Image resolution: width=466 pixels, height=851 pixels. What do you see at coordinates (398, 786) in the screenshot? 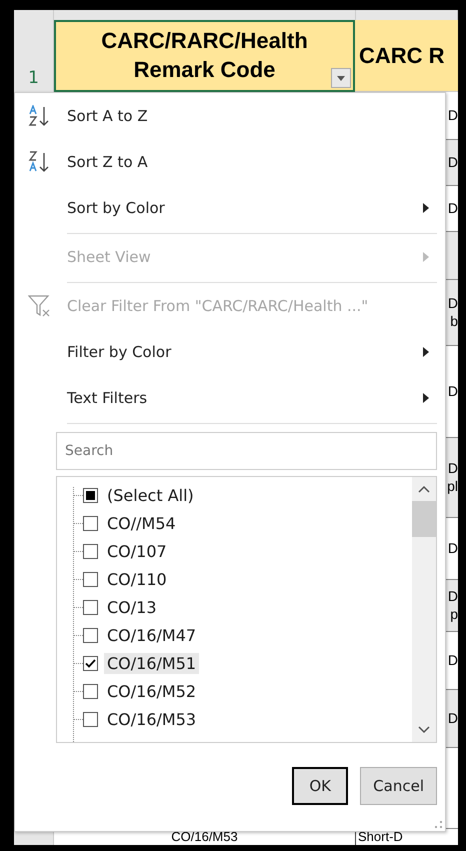
I see `cancel-button: Cancel` at bounding box center [398, 786].